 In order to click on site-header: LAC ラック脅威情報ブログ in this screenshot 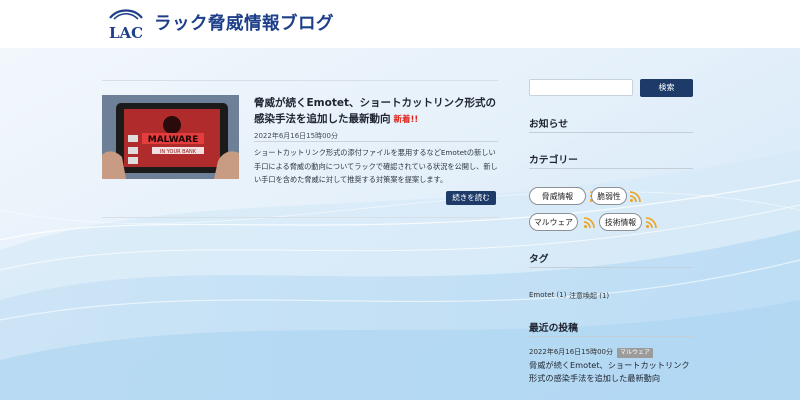, I will do `click(400, 24)`.